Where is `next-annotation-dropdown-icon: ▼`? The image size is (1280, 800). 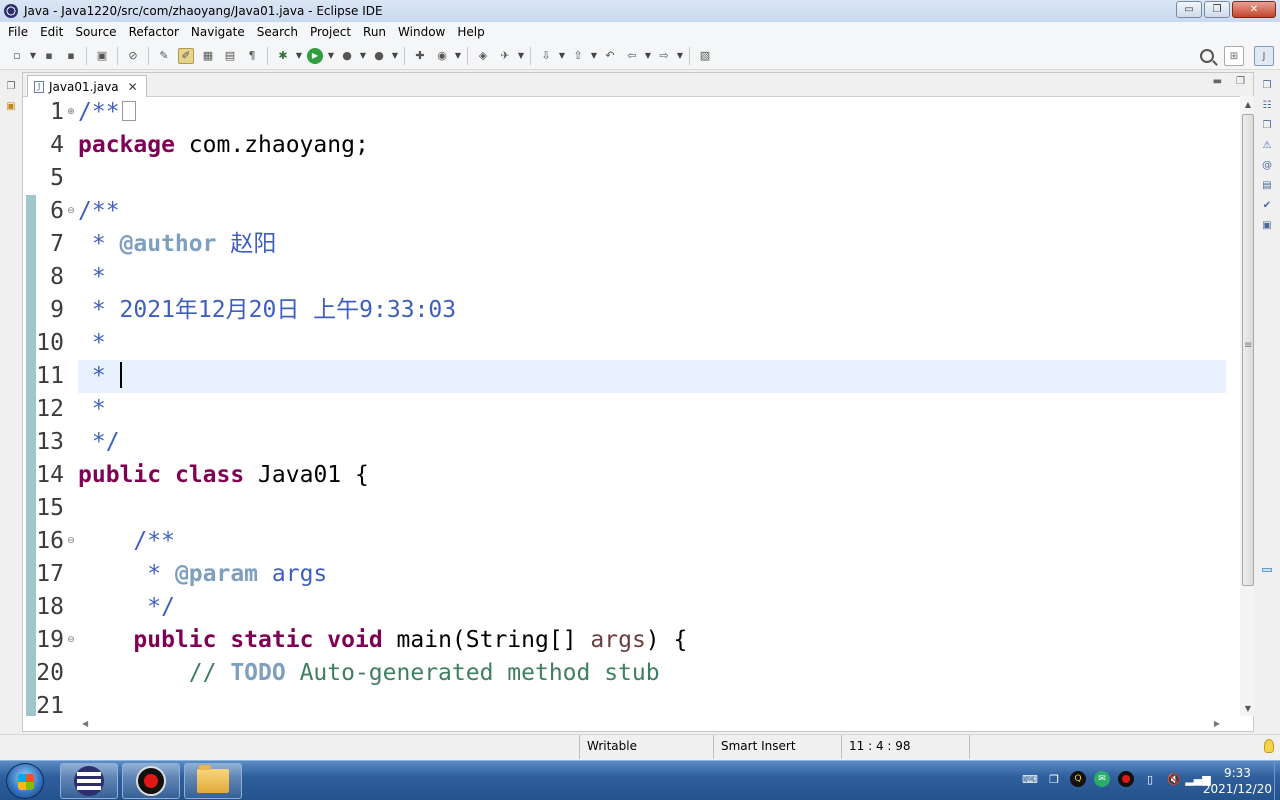 next-annotation-dropdown-icon: ▼ is located at coordinates (562, 56).